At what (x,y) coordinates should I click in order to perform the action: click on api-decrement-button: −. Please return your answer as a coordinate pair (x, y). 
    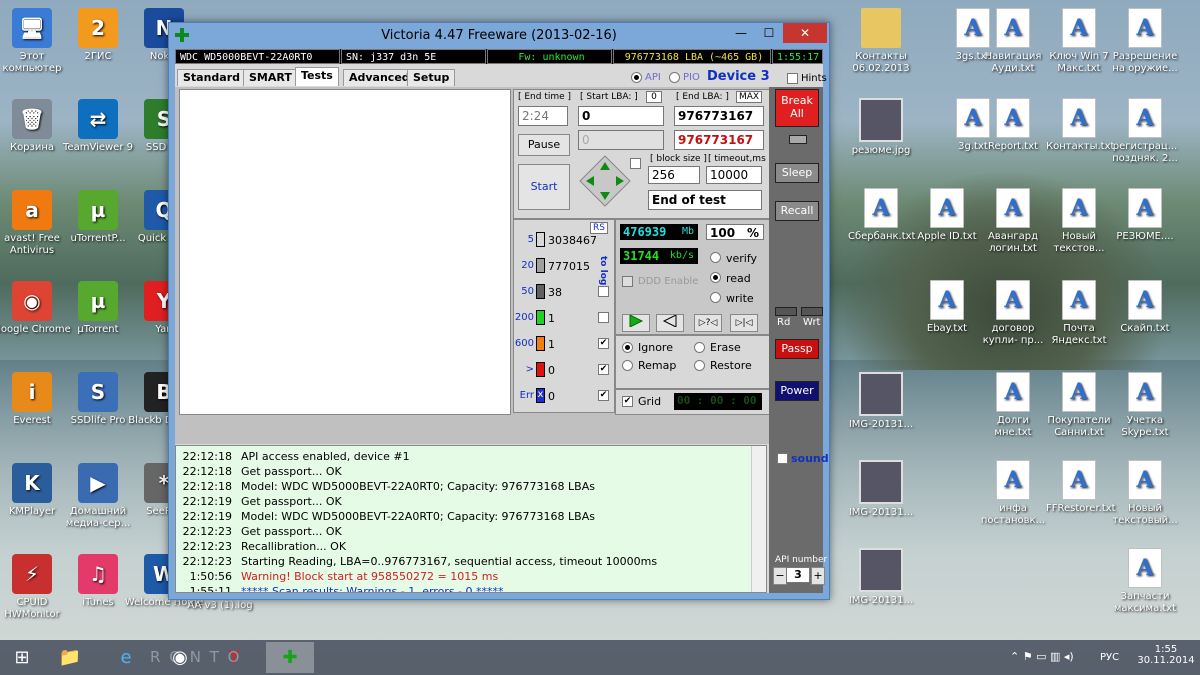
    Looking at the image, I should click on (780, 576).